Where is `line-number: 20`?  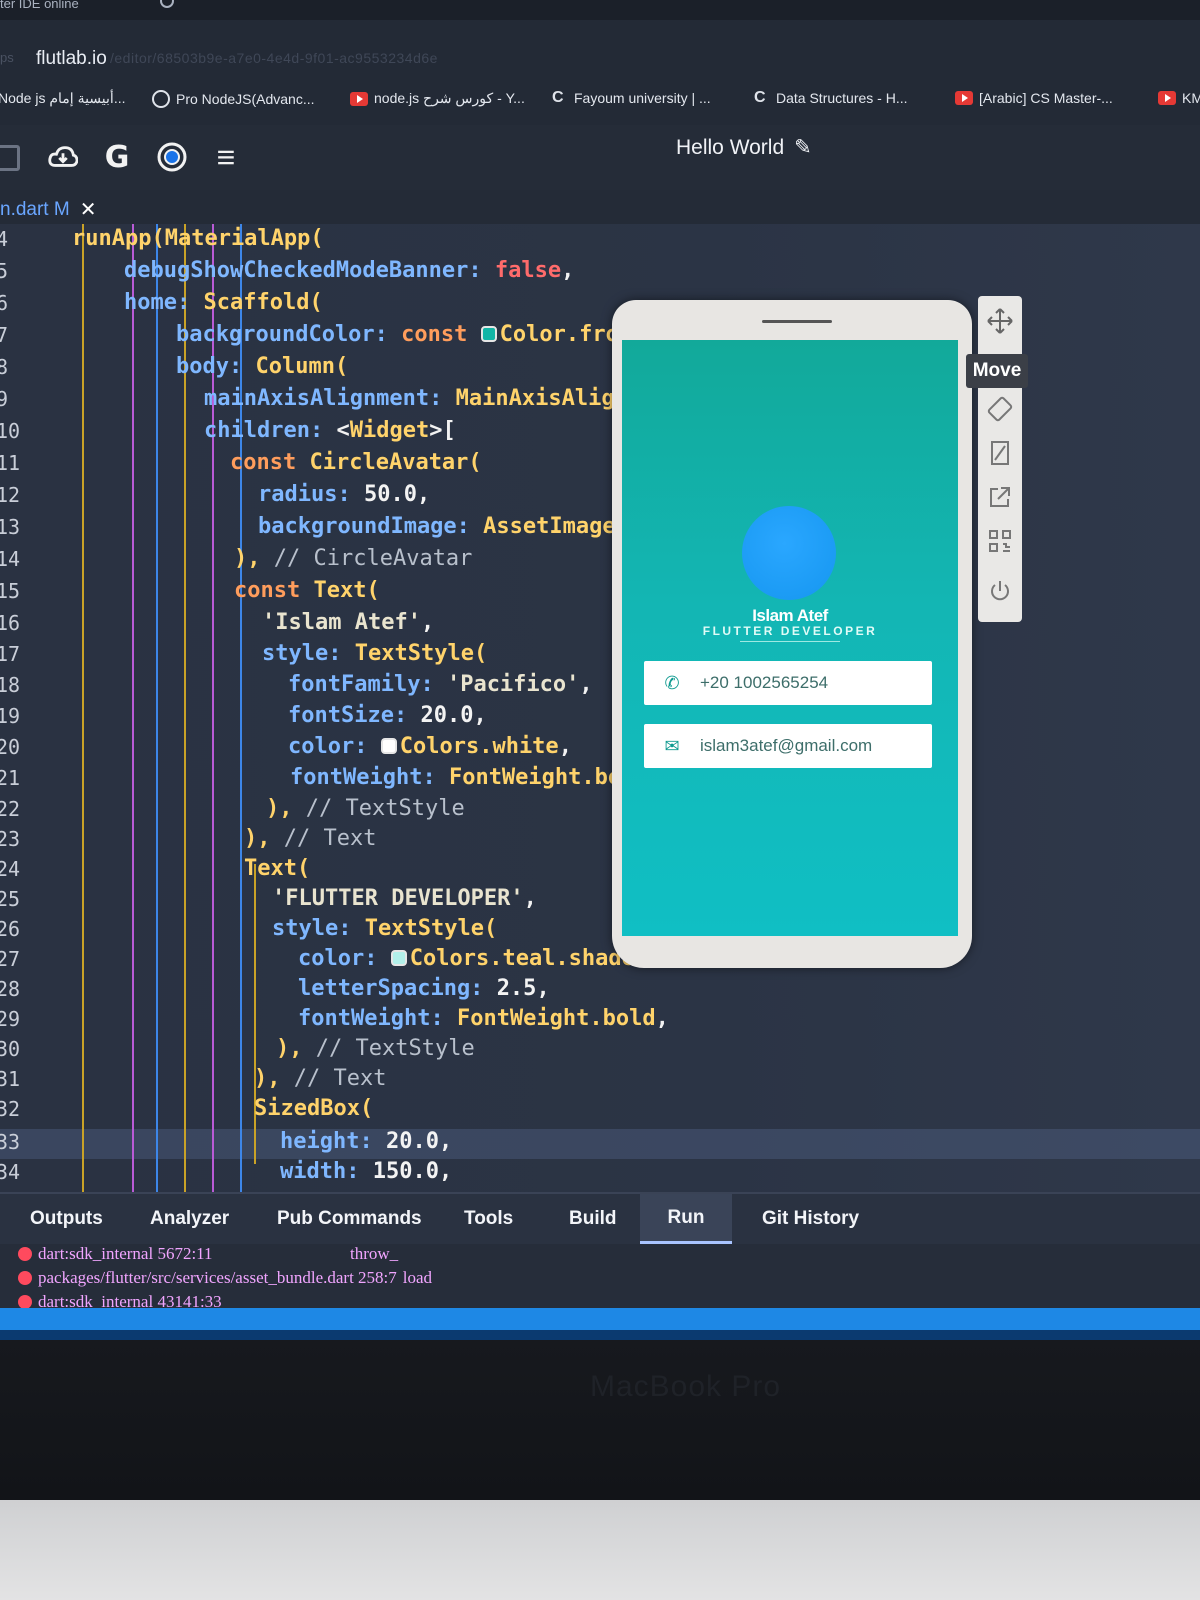
line-number: 20 is located at coordinates (10, 747).